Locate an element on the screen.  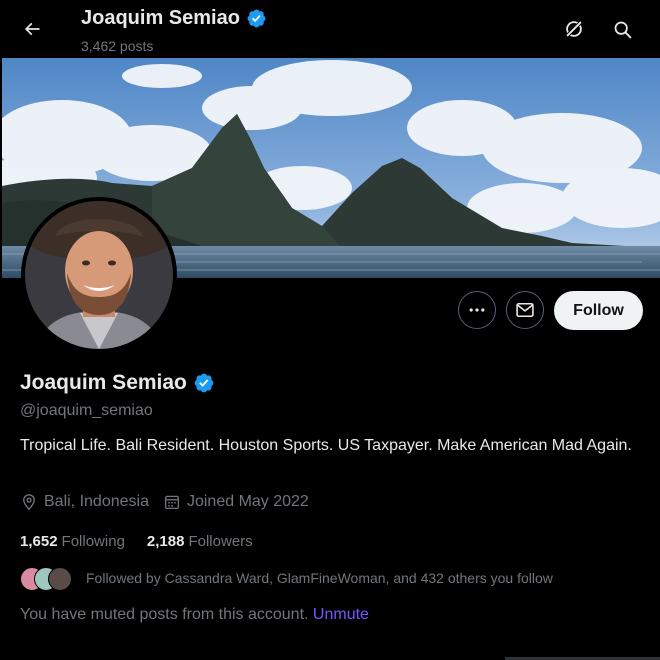
search-icon is located at coordinates (622, 29).